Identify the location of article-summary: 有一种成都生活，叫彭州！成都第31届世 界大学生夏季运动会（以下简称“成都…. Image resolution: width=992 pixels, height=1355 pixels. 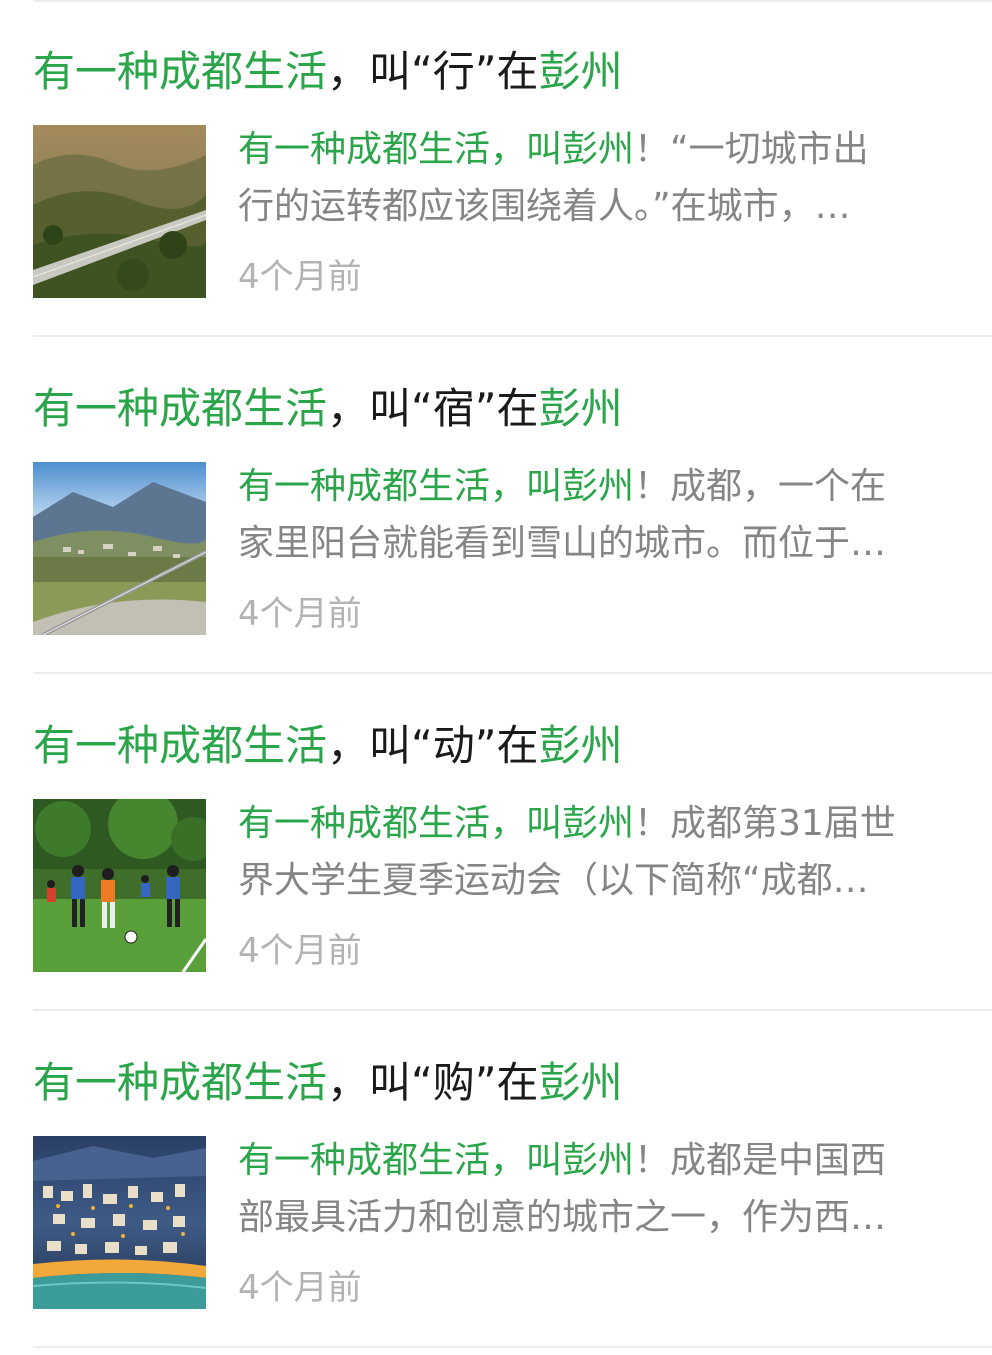
(608, 852).